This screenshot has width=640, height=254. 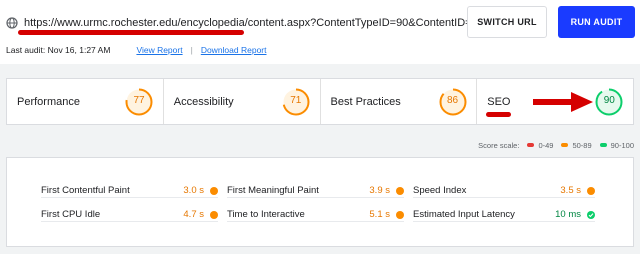 I want to click on pass-pill-icon, so click(x=603, y=145).